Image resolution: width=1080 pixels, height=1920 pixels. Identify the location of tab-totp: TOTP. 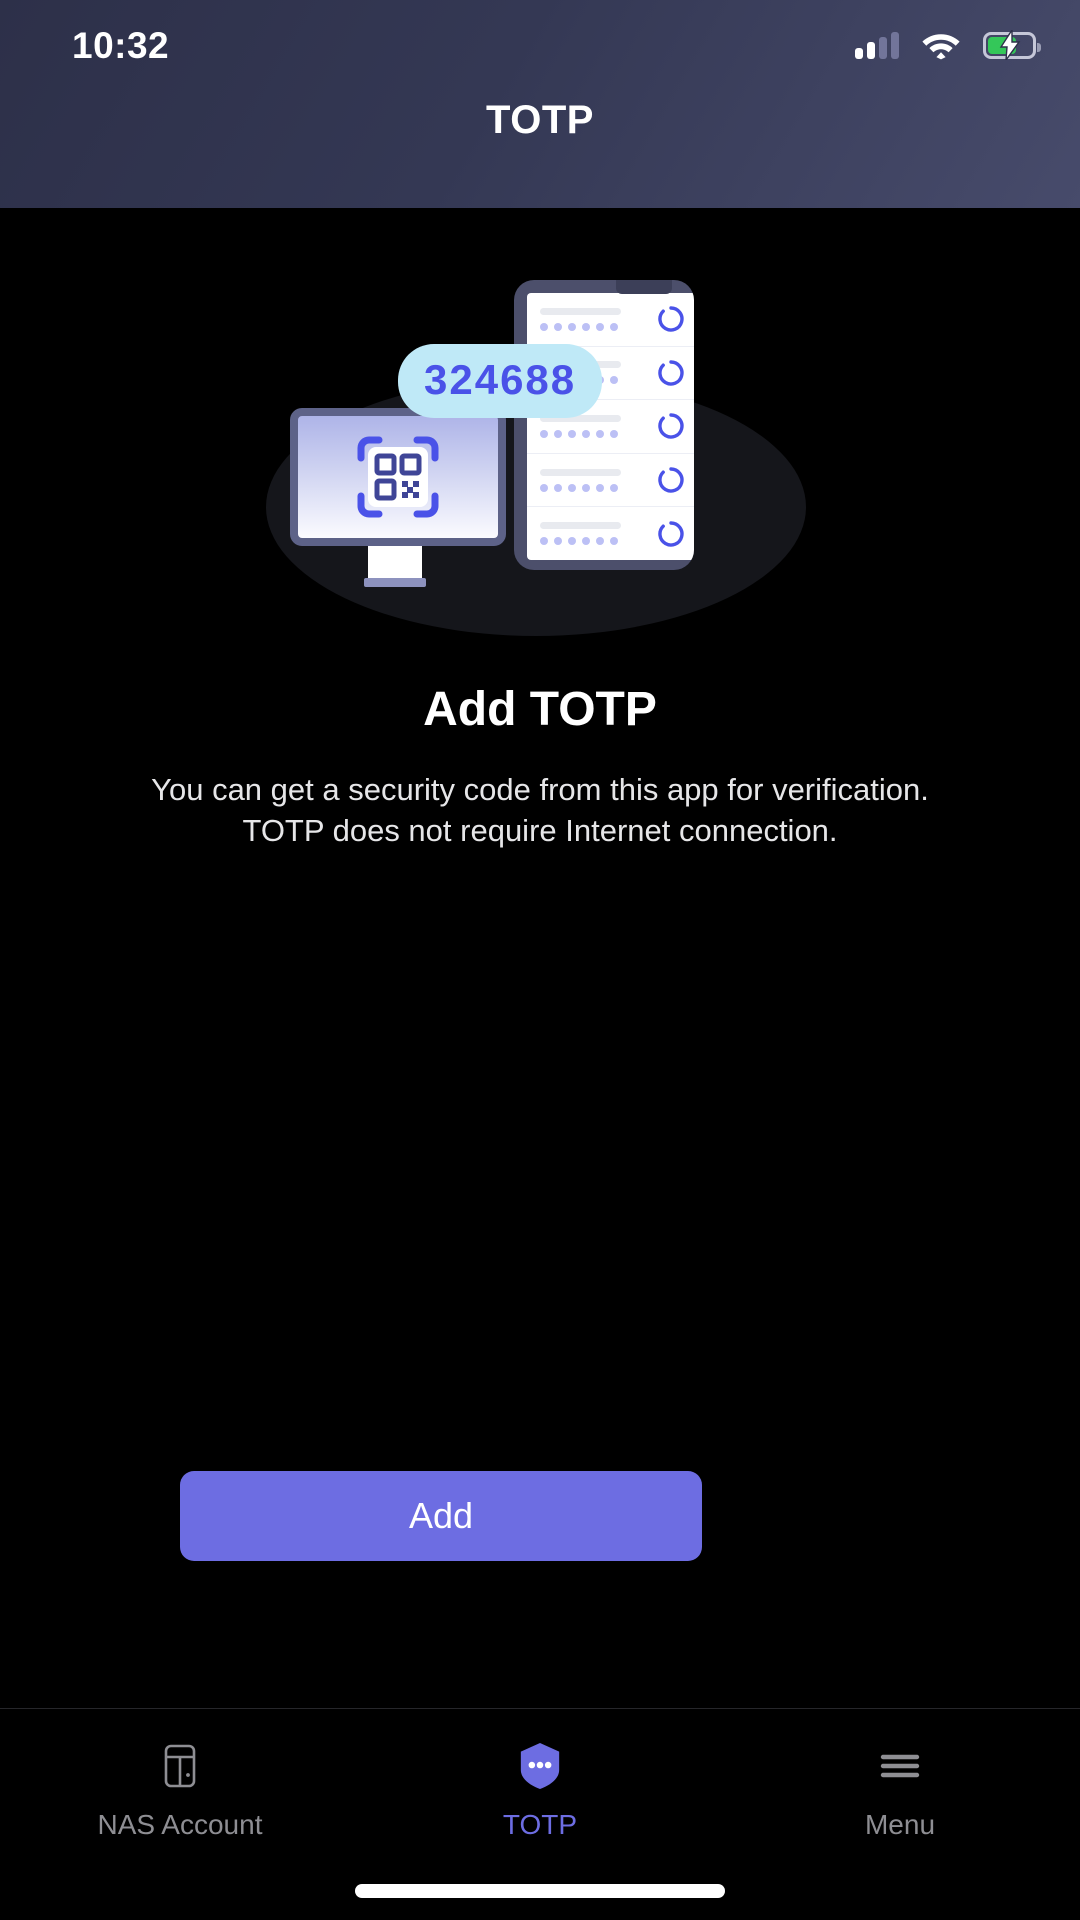
(540, 1789).